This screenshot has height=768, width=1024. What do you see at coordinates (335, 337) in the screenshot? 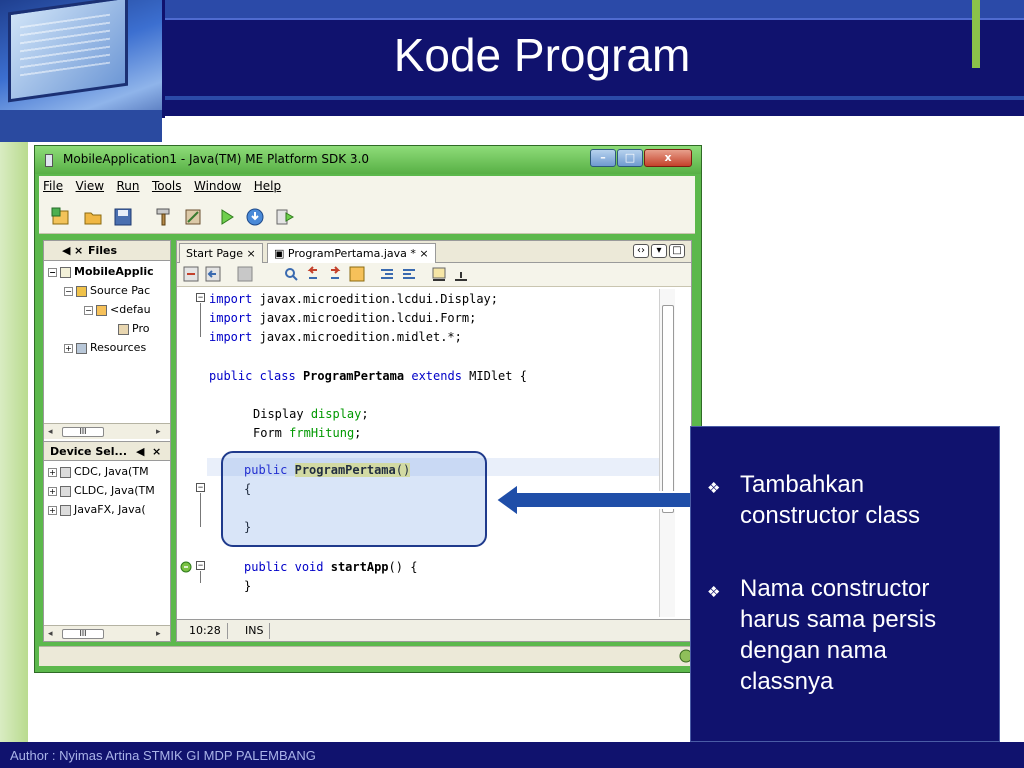
I see `code-line-import3: import javax.microedition.midlet.*;` at bounding box center [335, 337].